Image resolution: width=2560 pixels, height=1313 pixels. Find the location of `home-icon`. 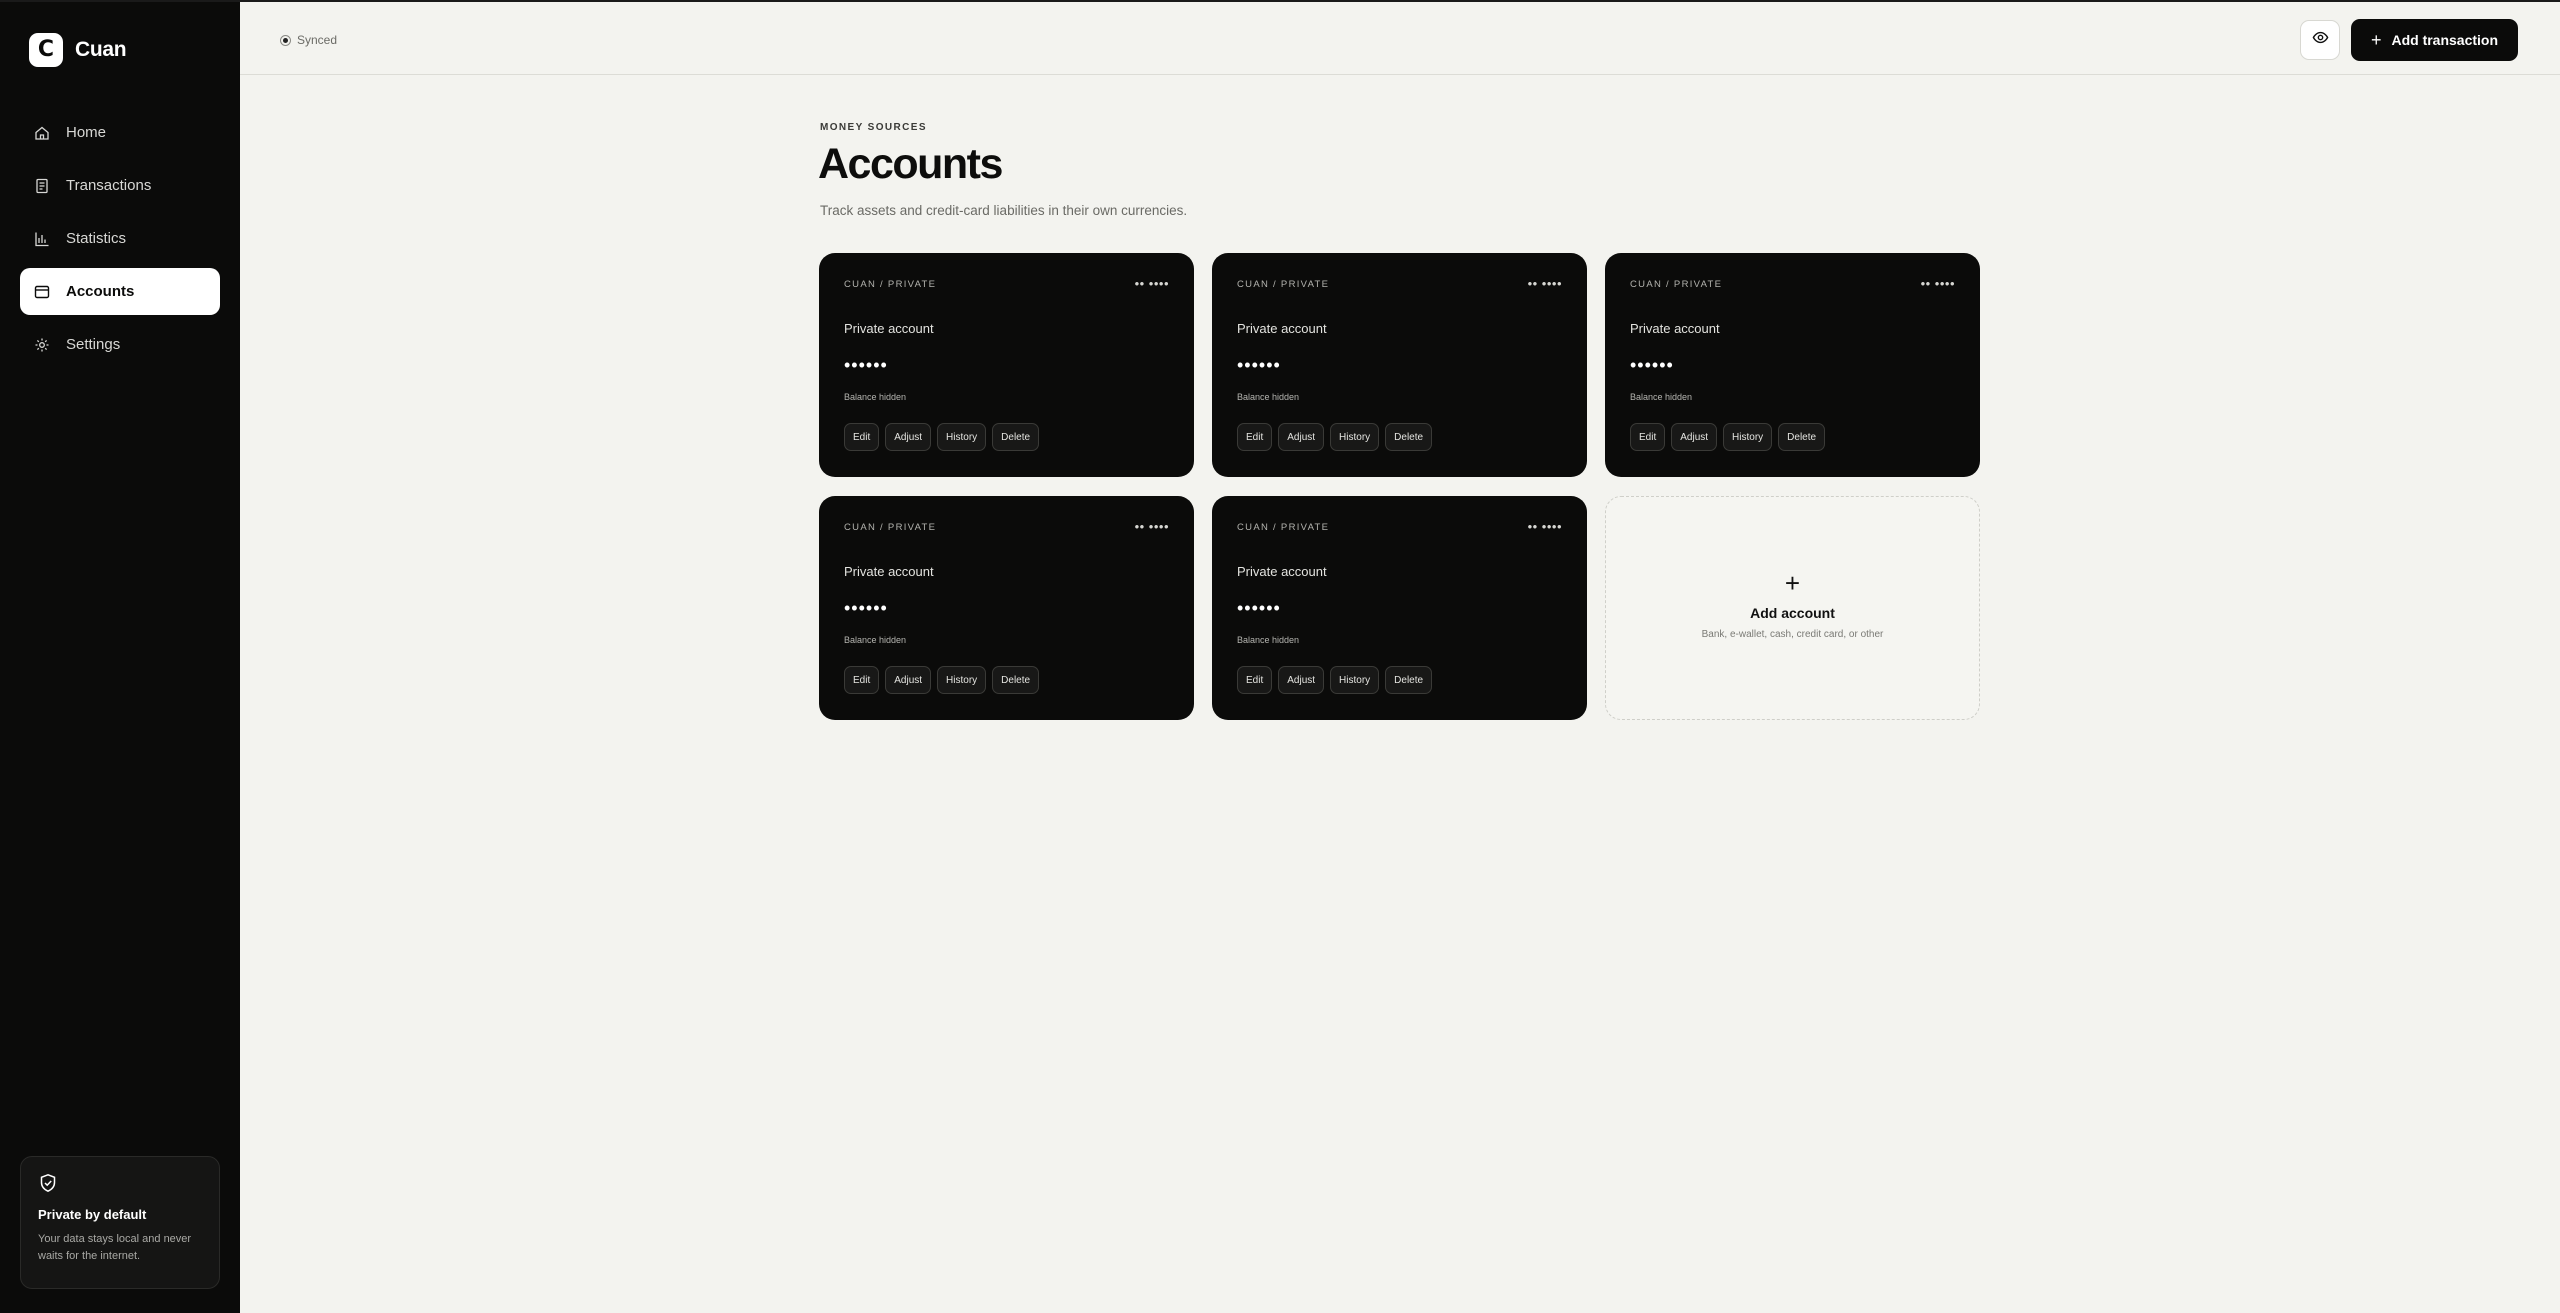

home-icon is located at coordinates (42, 133).